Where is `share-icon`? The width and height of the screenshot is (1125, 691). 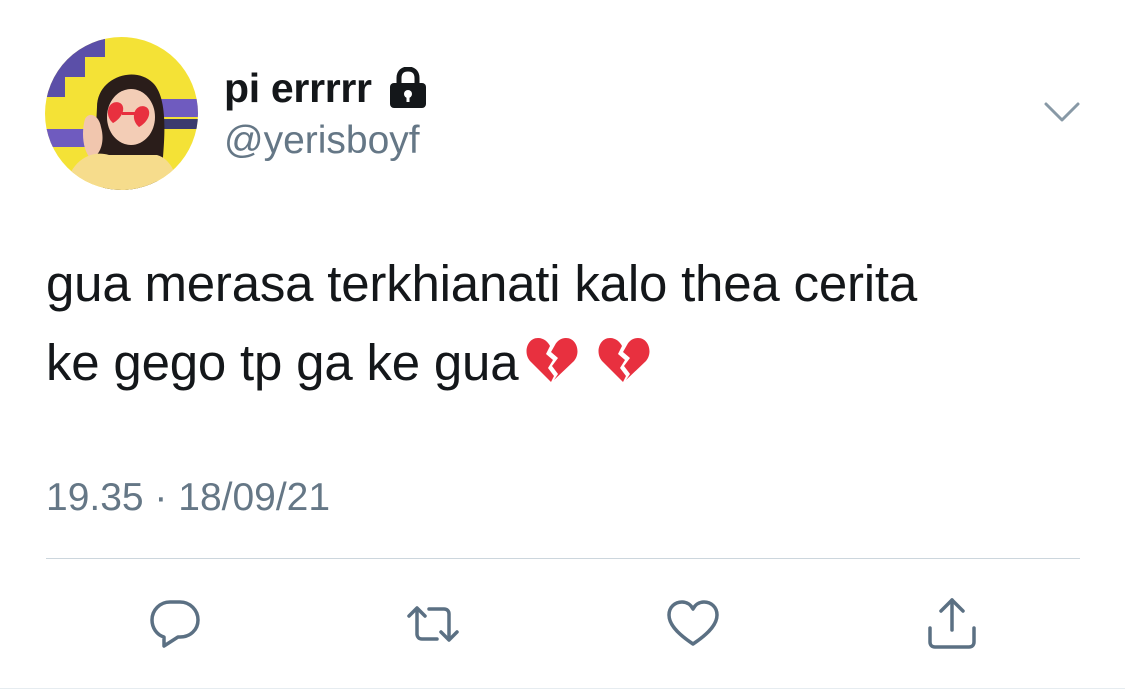
share-icon is located at coordinates (952, 624).